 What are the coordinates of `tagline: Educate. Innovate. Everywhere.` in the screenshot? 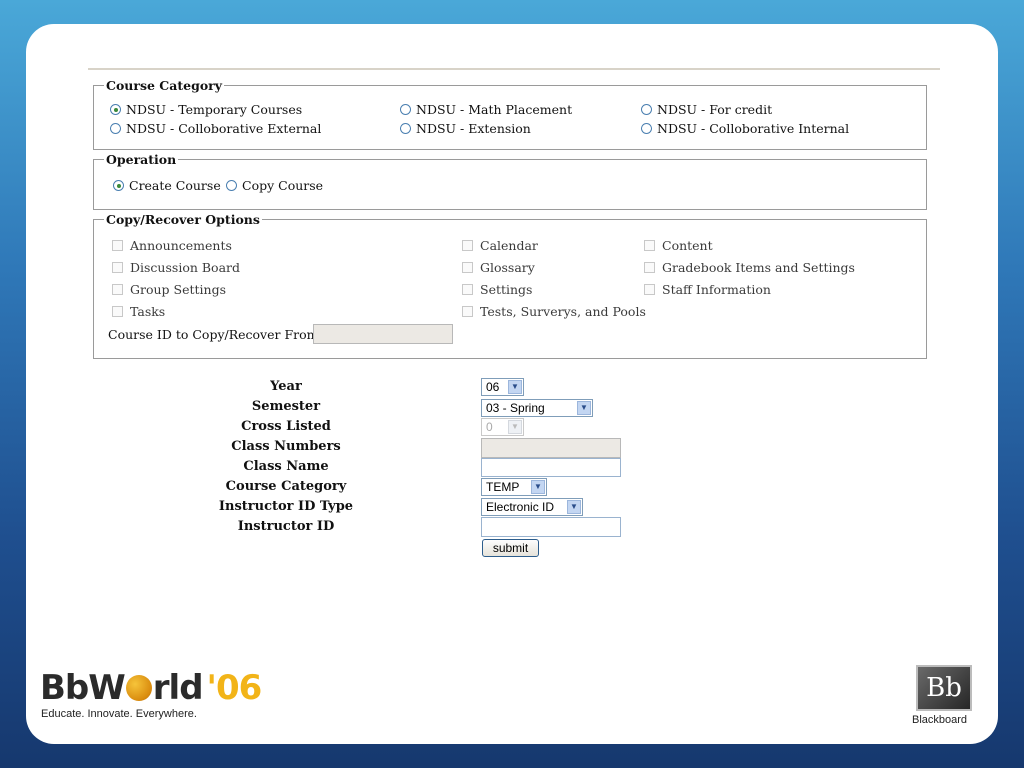 It's located at (119, 714).